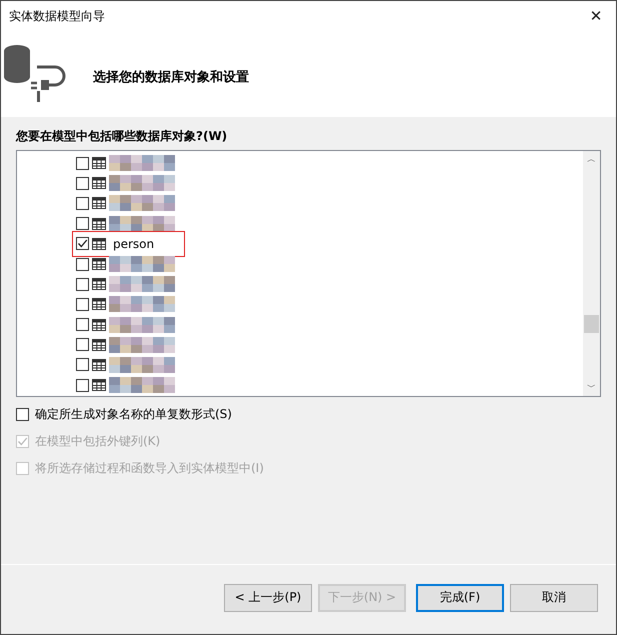  What do you see at coordinates (35, 74) in the screenshot?
I see `database-plug-icon` at bounding box center [35, 74].